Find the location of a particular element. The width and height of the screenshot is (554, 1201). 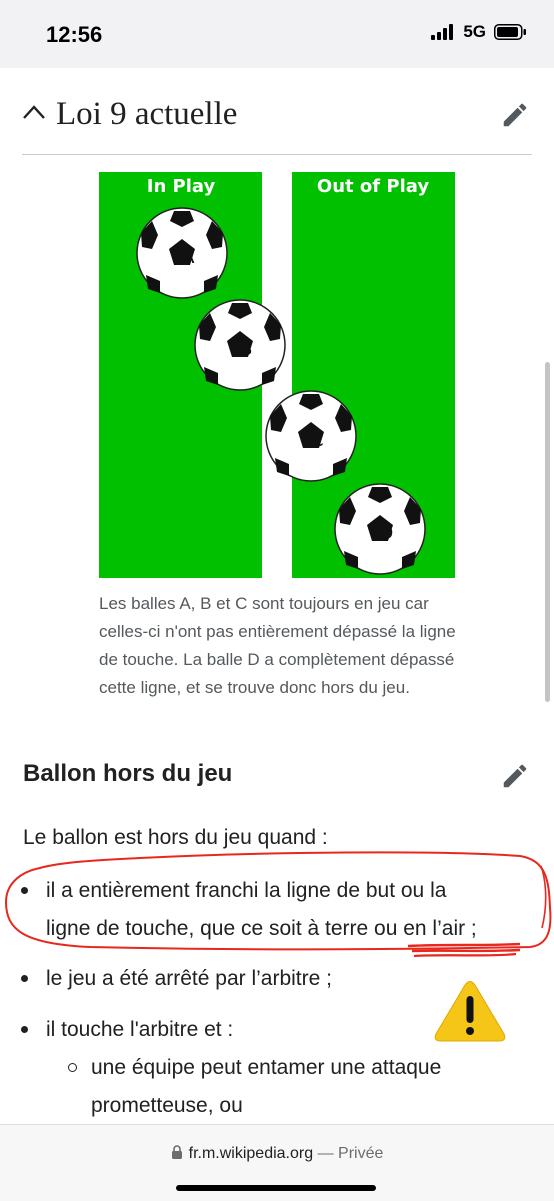

chevron-up-icon is located at coordinates (34, 112).